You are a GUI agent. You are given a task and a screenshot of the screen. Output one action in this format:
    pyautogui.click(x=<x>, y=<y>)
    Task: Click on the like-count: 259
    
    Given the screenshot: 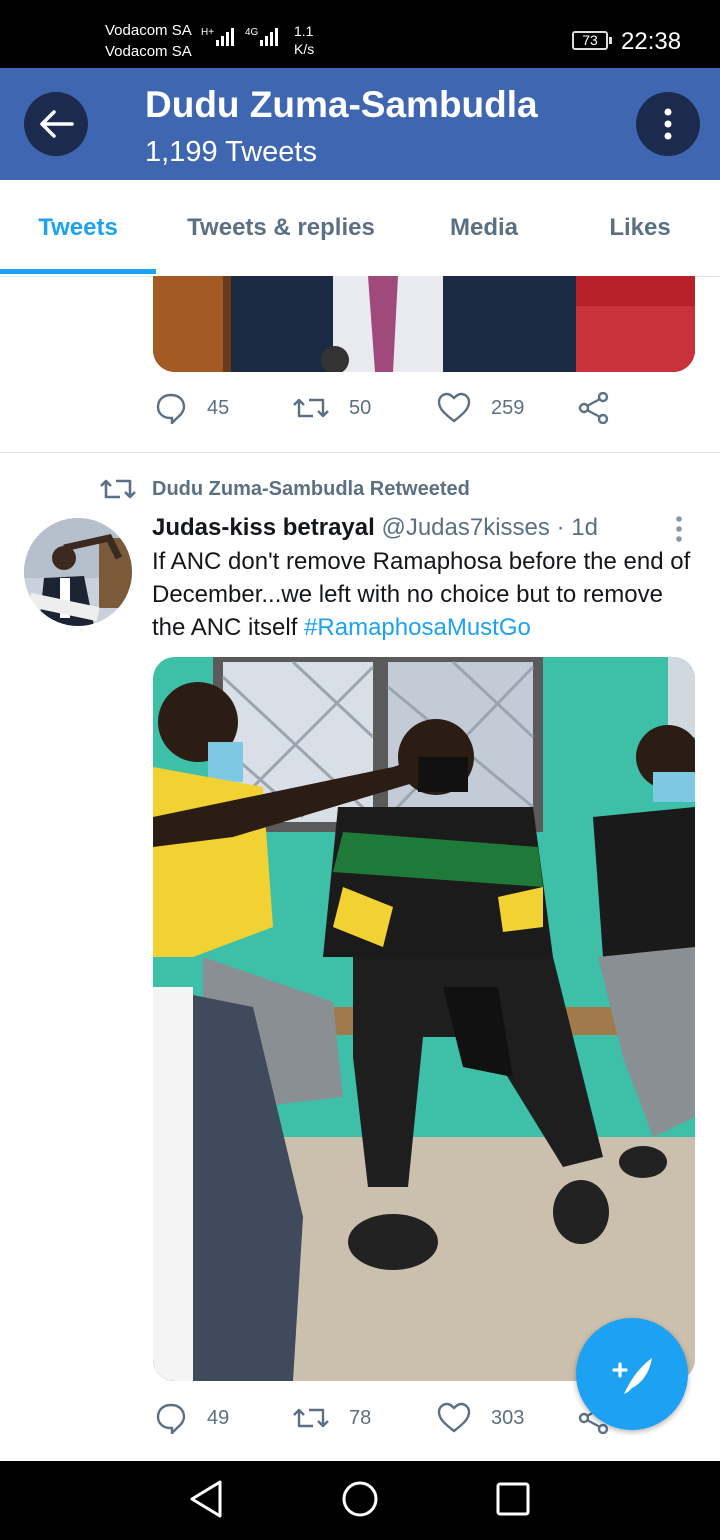 What is the action you would take?
    pyautogui.click(x=508, y=407)
    